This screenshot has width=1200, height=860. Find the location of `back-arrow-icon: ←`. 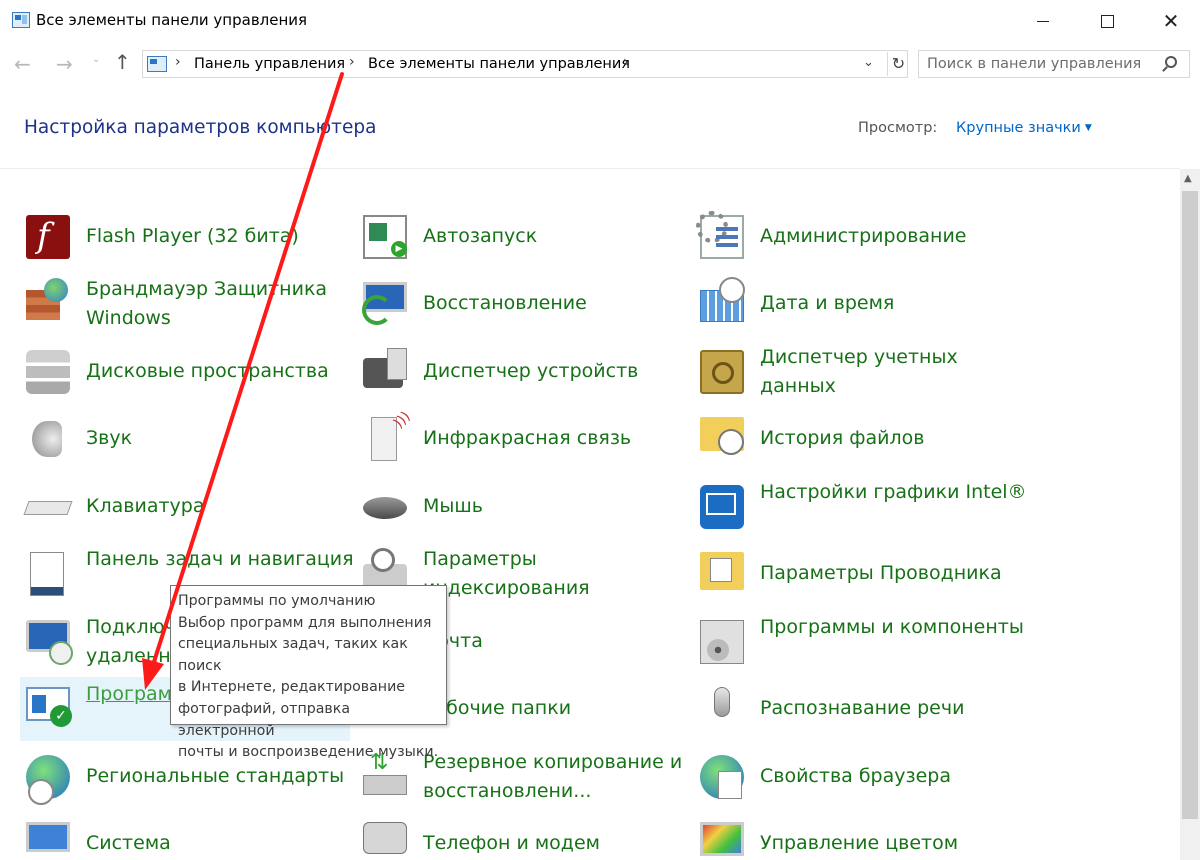

back-arrow-icon: ← is located at coordinates (22, 64).